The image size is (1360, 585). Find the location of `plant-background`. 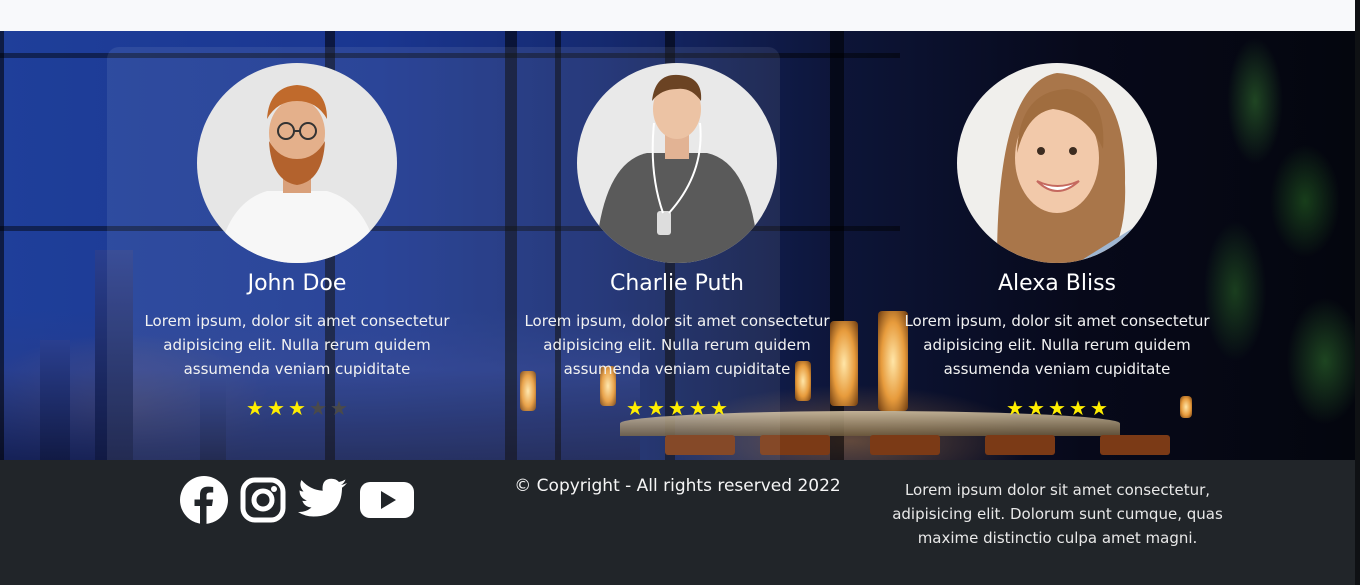

plant-background is located at coordinates (1225, 245).